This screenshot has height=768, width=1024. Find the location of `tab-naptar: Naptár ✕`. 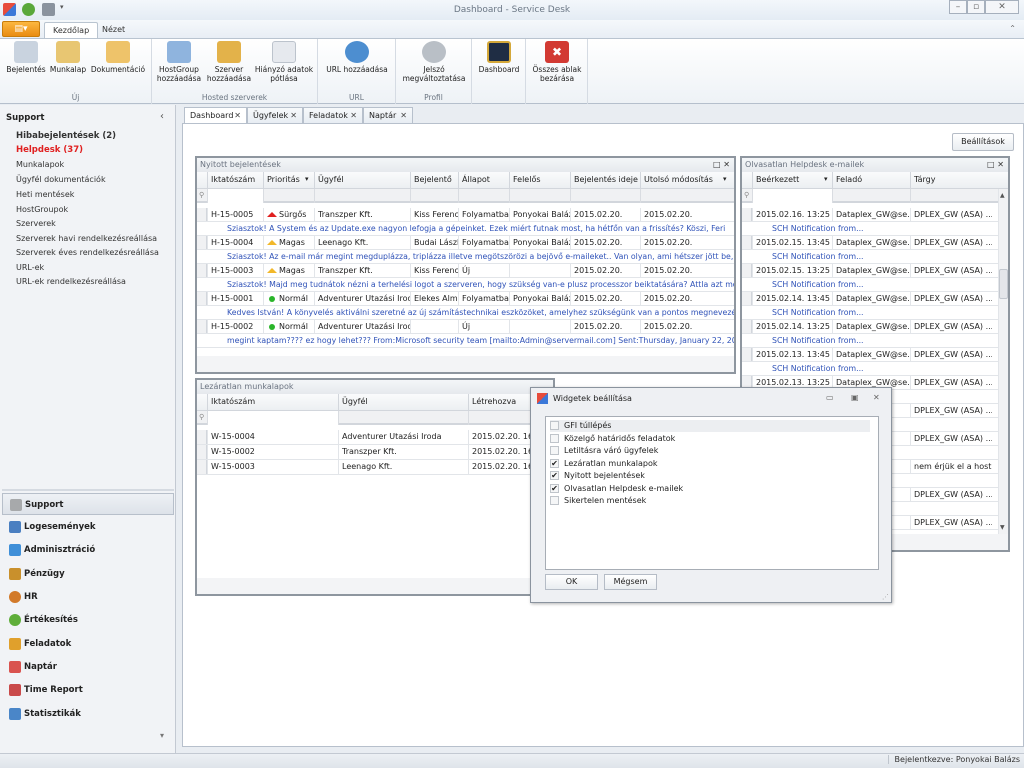

tab-naptar: Naptár ✕ is located at coordinates (388, 115).